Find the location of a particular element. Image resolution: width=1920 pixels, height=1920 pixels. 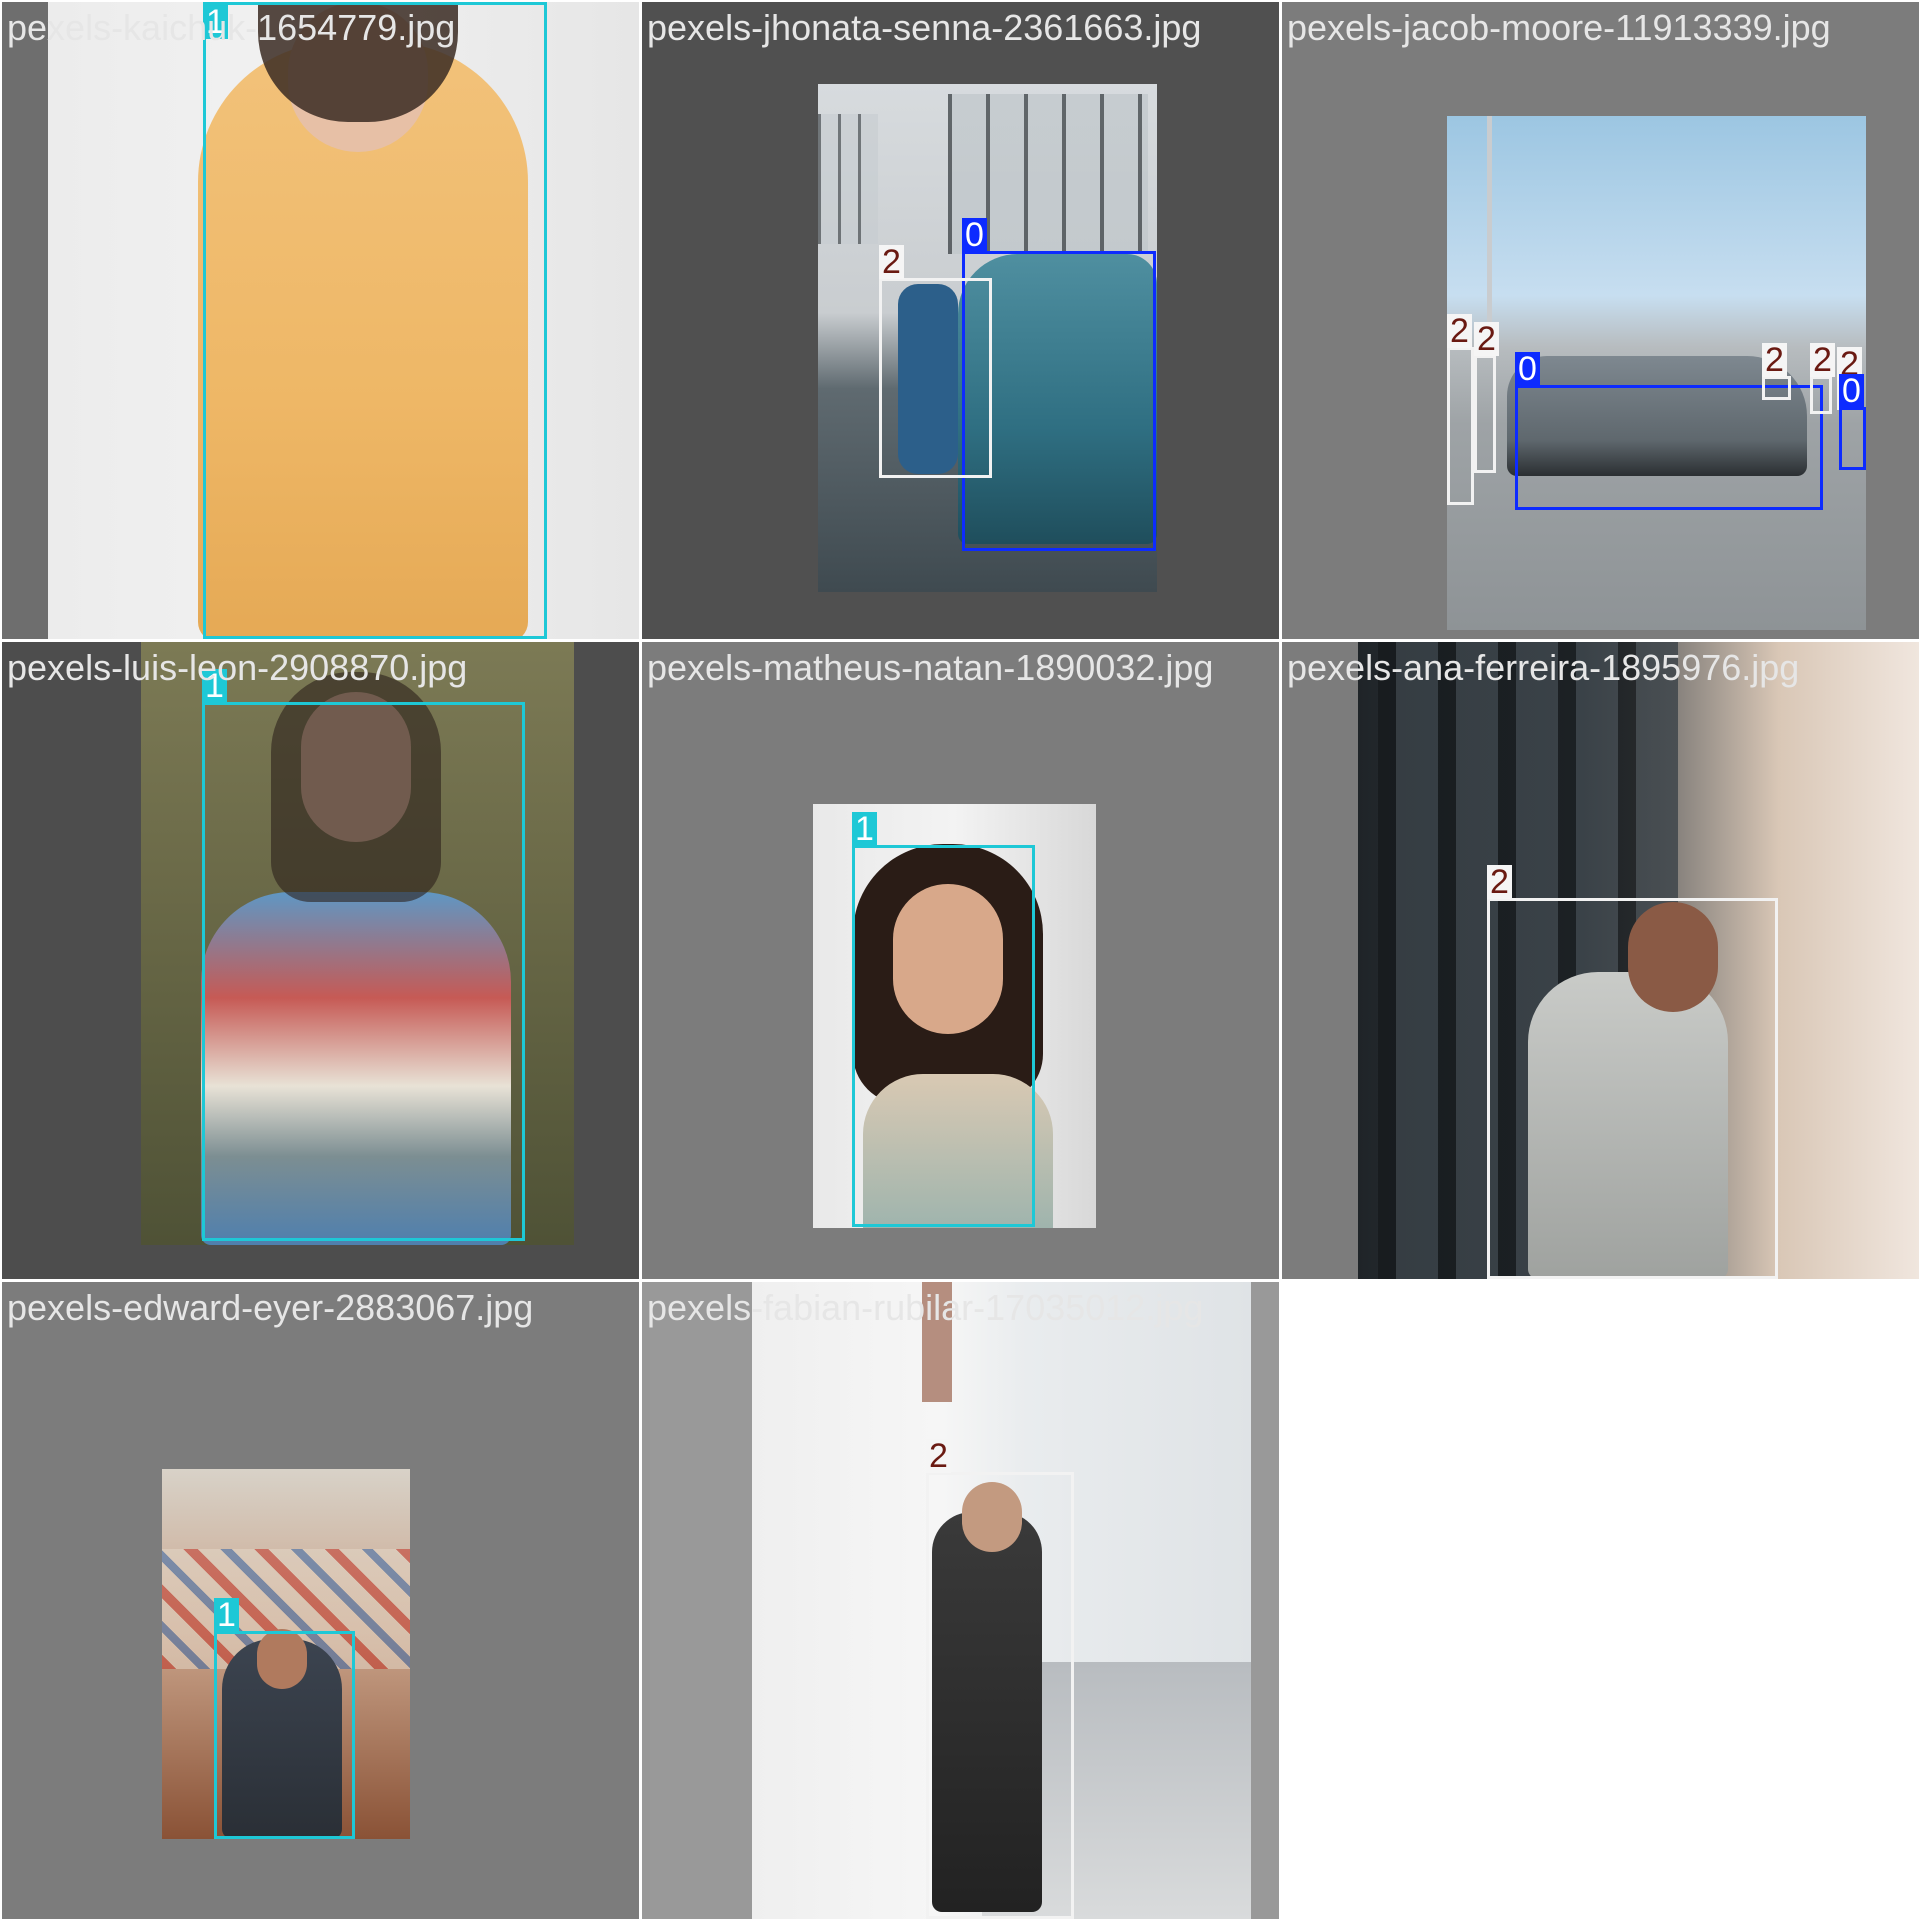

image-filename: pexels-matheus-natan-1890032.jpg is located at coordinates (930, 667).